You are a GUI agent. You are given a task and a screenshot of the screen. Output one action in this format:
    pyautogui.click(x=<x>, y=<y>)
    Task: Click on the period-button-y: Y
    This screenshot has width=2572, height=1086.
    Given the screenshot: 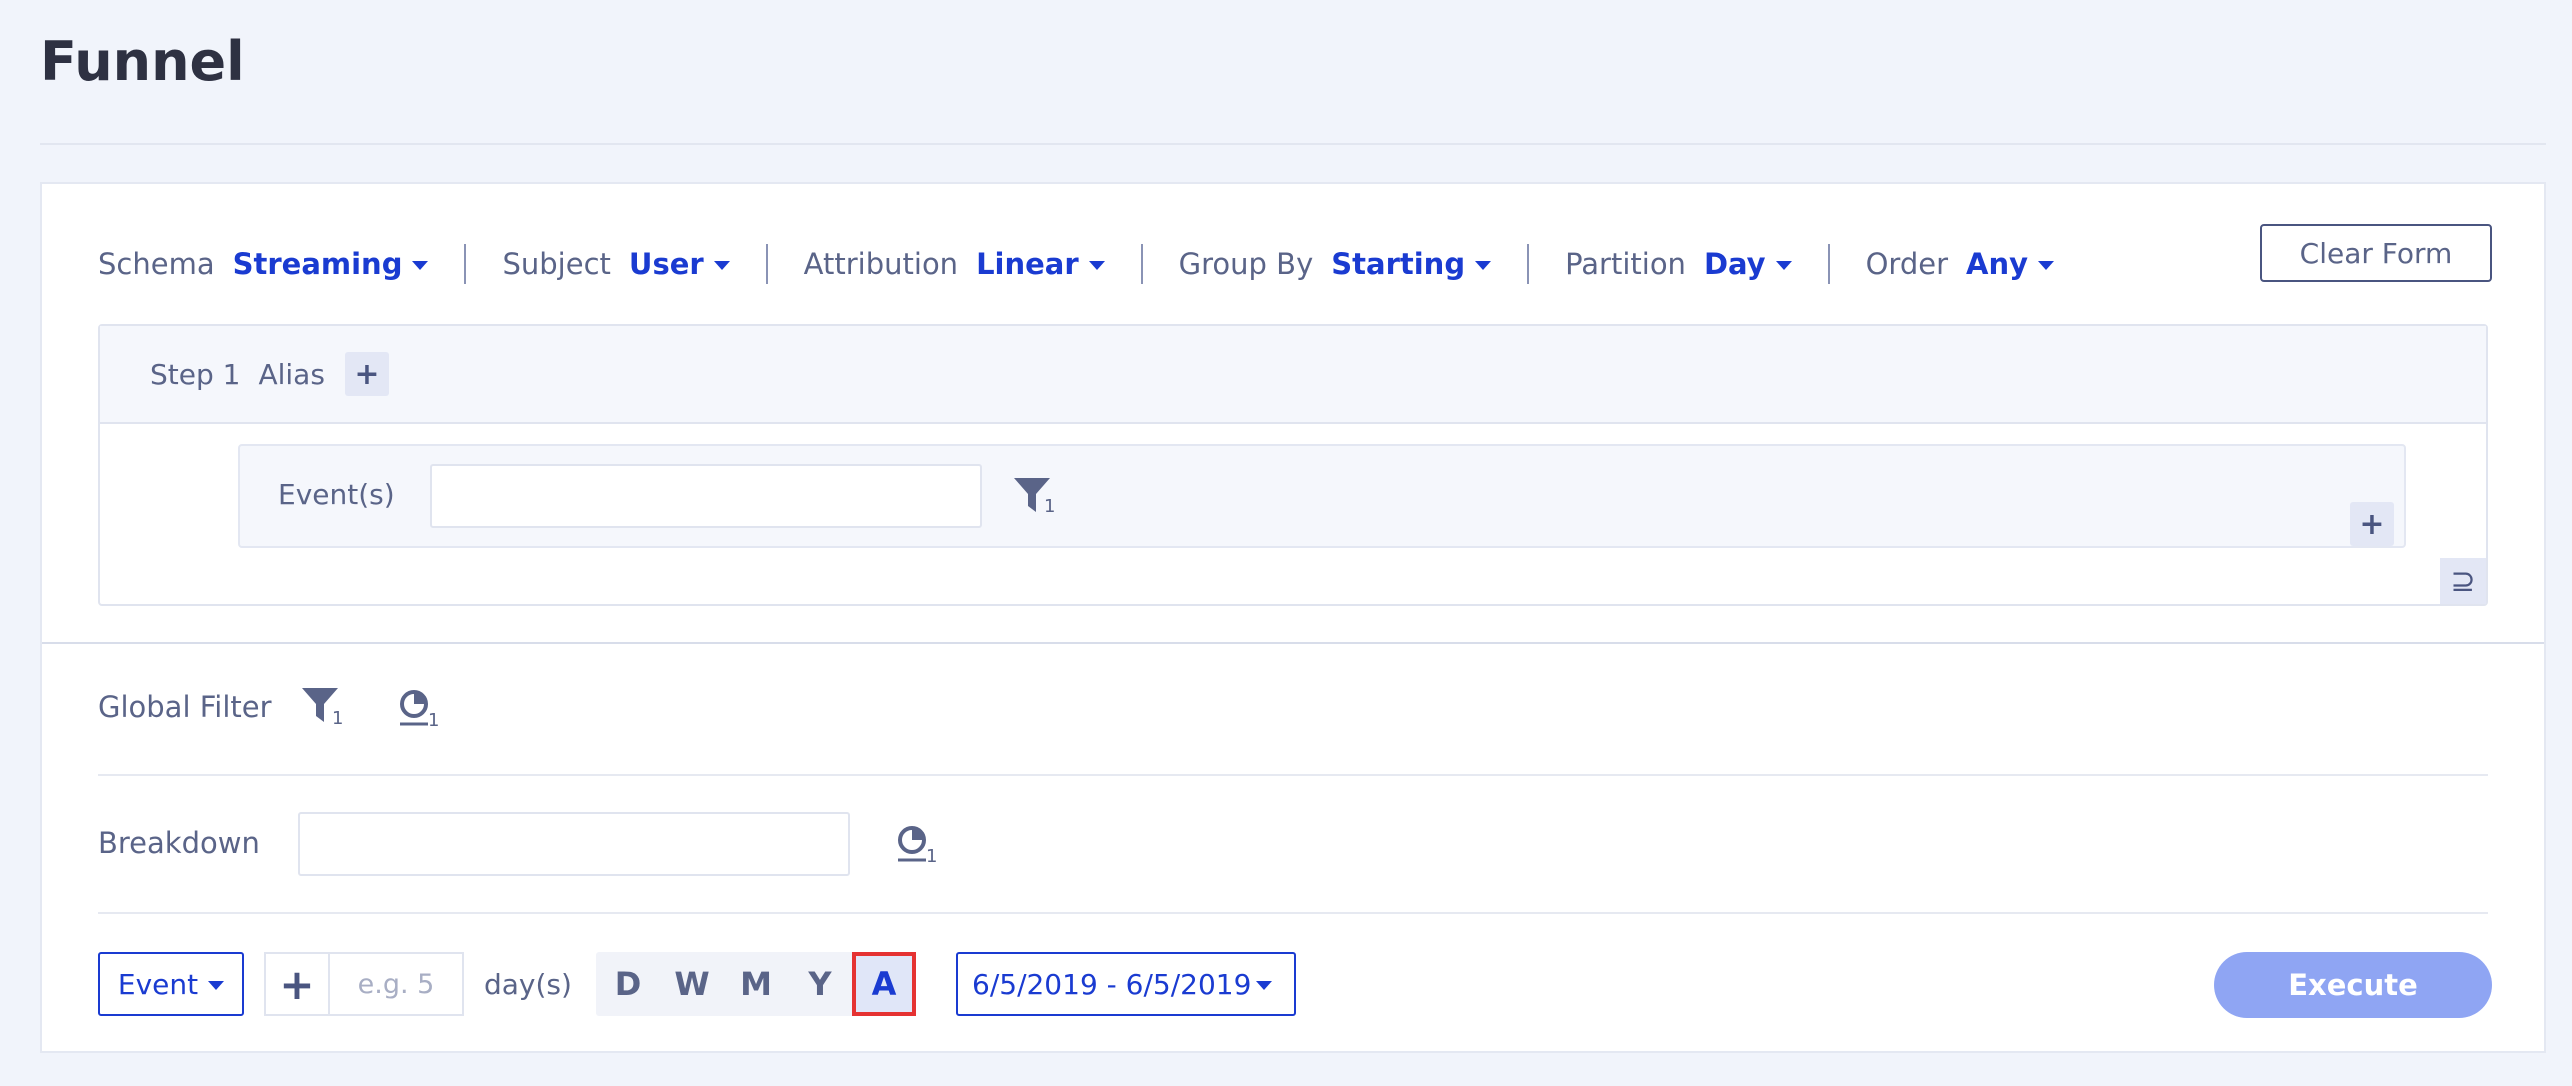 What is the action you would take?
    pyautogui.click(x=820, y=984)
    